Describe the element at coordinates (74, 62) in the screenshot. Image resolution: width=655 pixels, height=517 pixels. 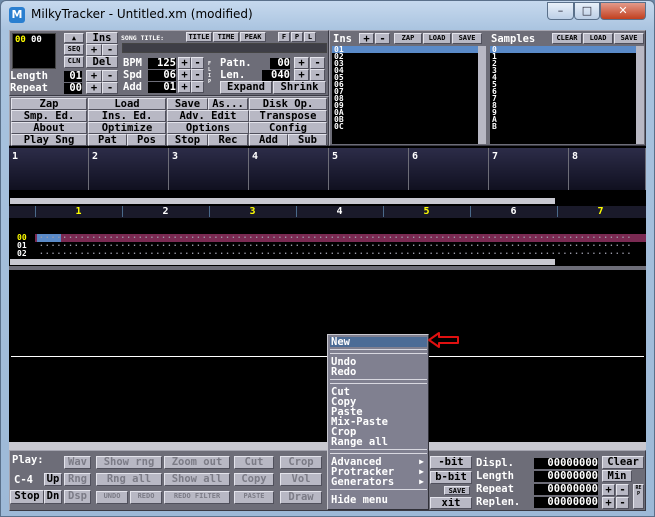
I see `cln-button: CLN` at that location.